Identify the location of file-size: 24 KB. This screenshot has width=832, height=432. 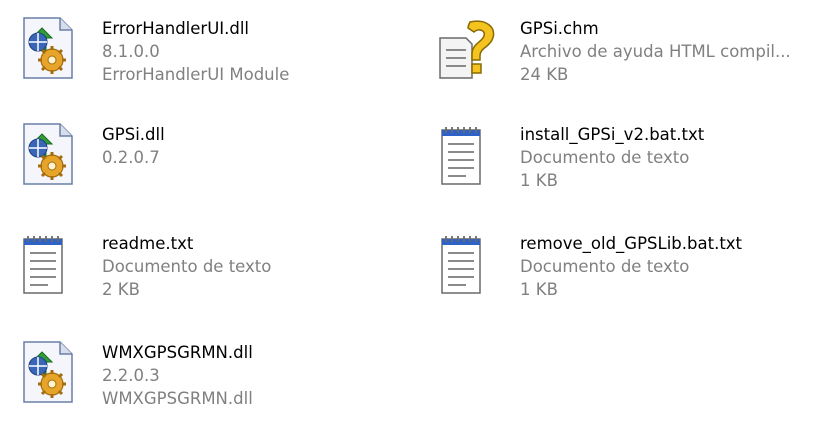
(544, 74).